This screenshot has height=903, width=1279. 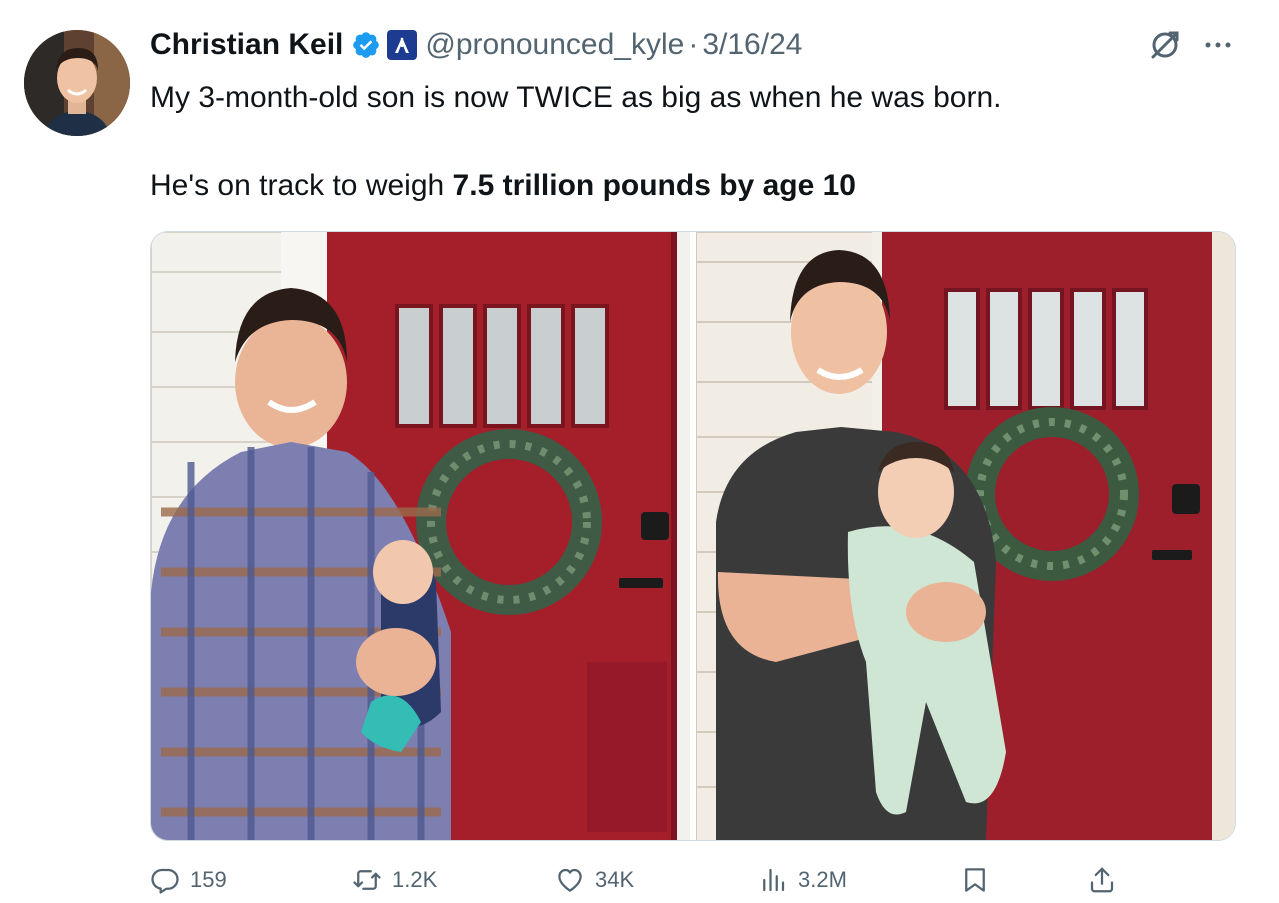 I want to click on repost-icon, so click(x=367, y=880).